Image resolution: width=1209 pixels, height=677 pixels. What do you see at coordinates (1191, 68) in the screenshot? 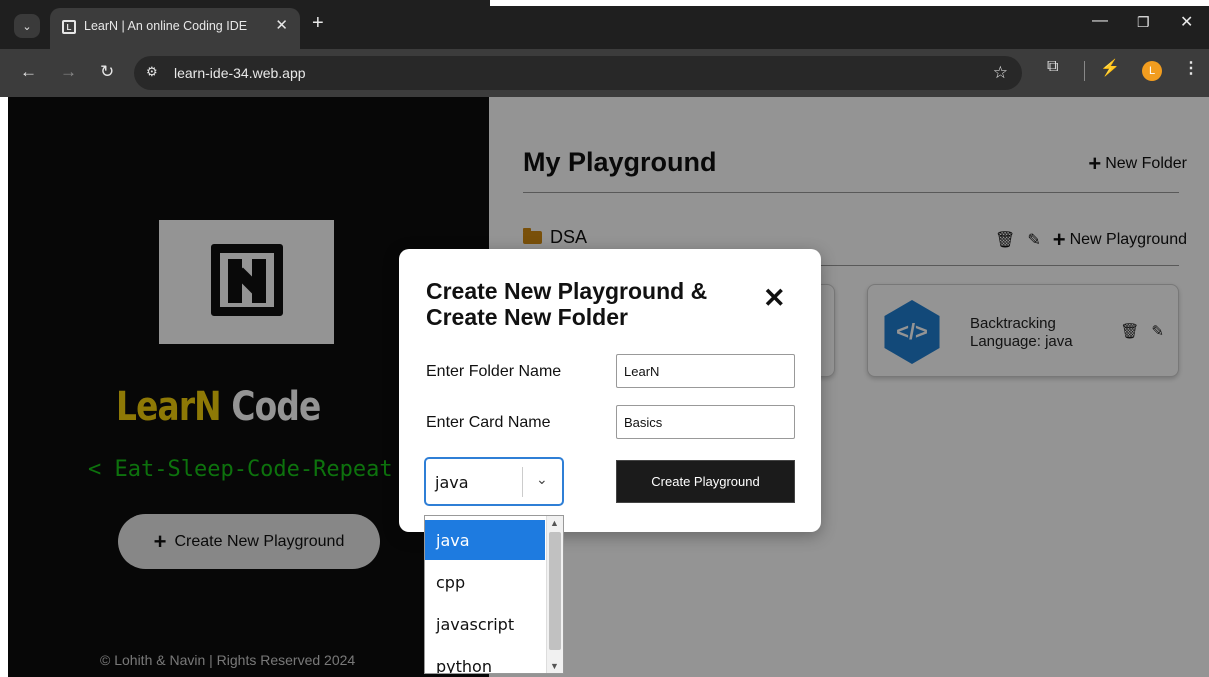
I see `menu-kebab-icon: ⋮` at bounding box center [1191, 68].